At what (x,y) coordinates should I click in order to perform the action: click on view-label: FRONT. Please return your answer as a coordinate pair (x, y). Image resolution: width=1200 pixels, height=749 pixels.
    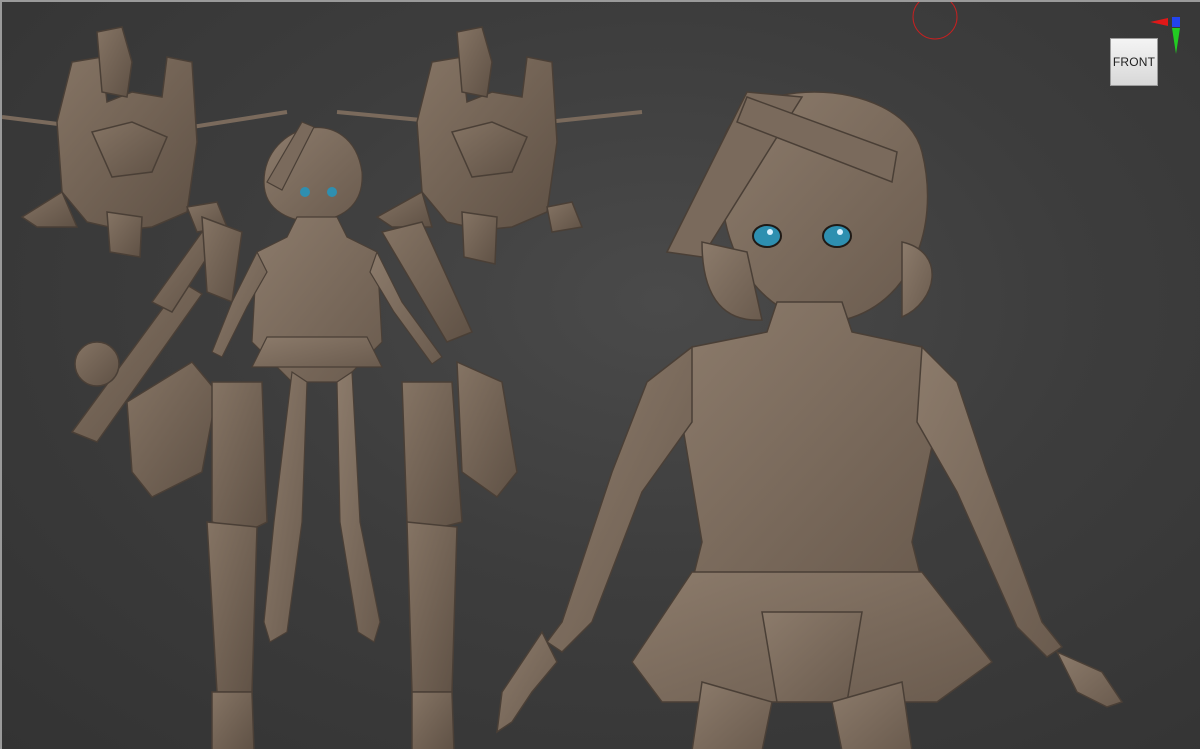
    Looking at the image, I should click on (1134, 62).